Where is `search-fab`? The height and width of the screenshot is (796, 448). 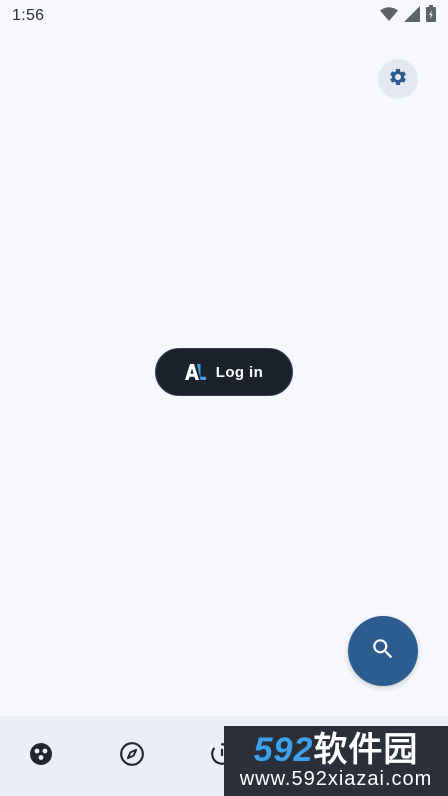
search-fab is located at coordinates (383, 651).